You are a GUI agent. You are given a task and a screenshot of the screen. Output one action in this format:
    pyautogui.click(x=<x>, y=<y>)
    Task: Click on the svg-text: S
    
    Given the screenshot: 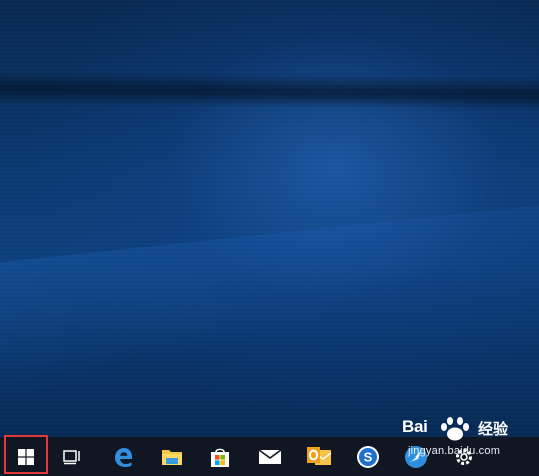 What is the action you would take?
    pyautogui.click(x=368, y=456)
    